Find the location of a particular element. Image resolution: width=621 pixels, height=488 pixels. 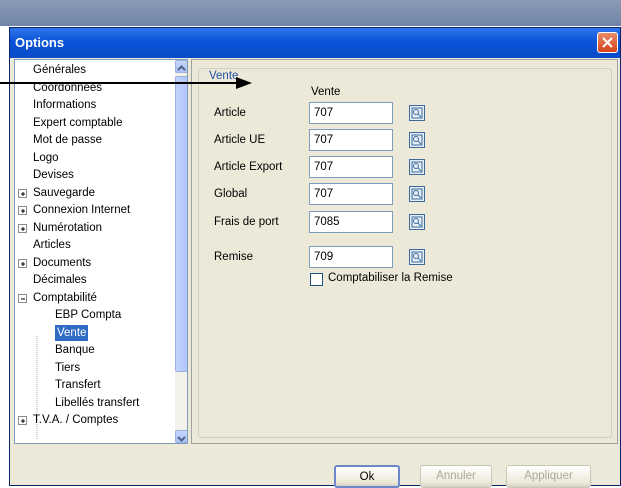

field-label-article-ue: Article UE is located at coordinates (240, 140).